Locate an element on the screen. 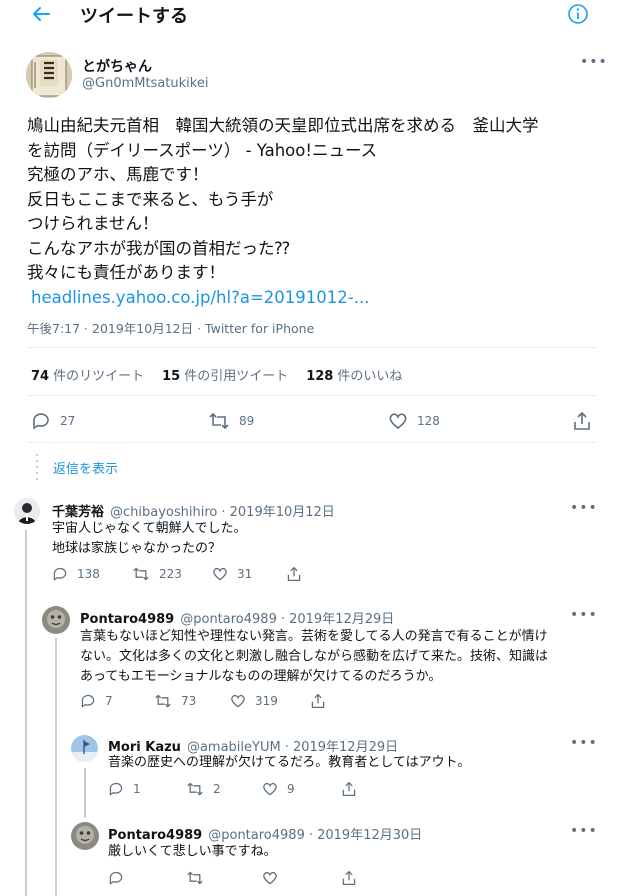  likes-count: 128 is located at coordinates (320, 376).